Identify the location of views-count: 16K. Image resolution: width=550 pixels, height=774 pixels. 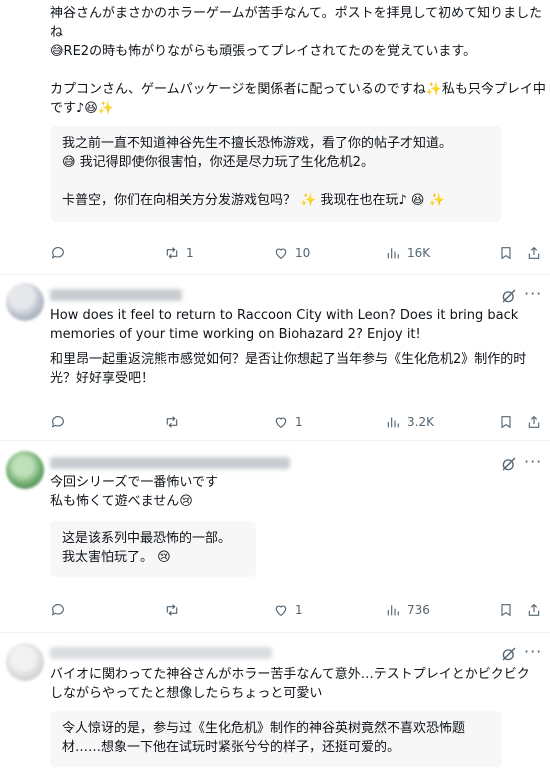
(419, 253).